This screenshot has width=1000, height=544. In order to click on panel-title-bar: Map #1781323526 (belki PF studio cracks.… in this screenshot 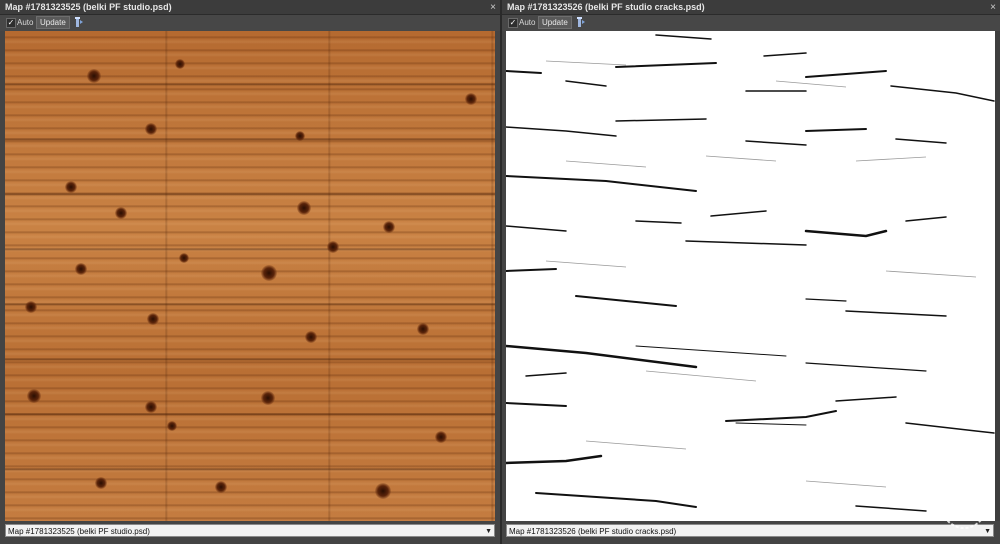, I will do `click(751, 7)`.